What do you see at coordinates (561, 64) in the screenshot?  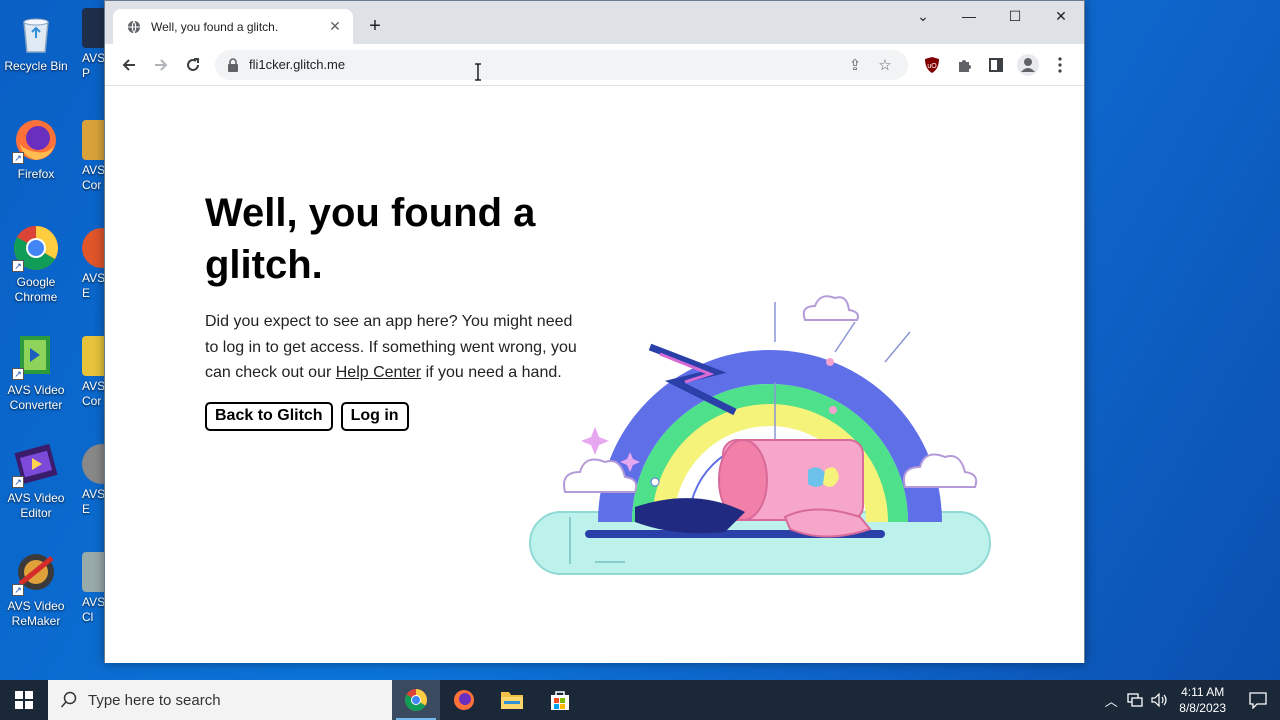 I see `address-bar: fli1cker.glitch.me ⇪ ☆` at bounding box center [561, 64].